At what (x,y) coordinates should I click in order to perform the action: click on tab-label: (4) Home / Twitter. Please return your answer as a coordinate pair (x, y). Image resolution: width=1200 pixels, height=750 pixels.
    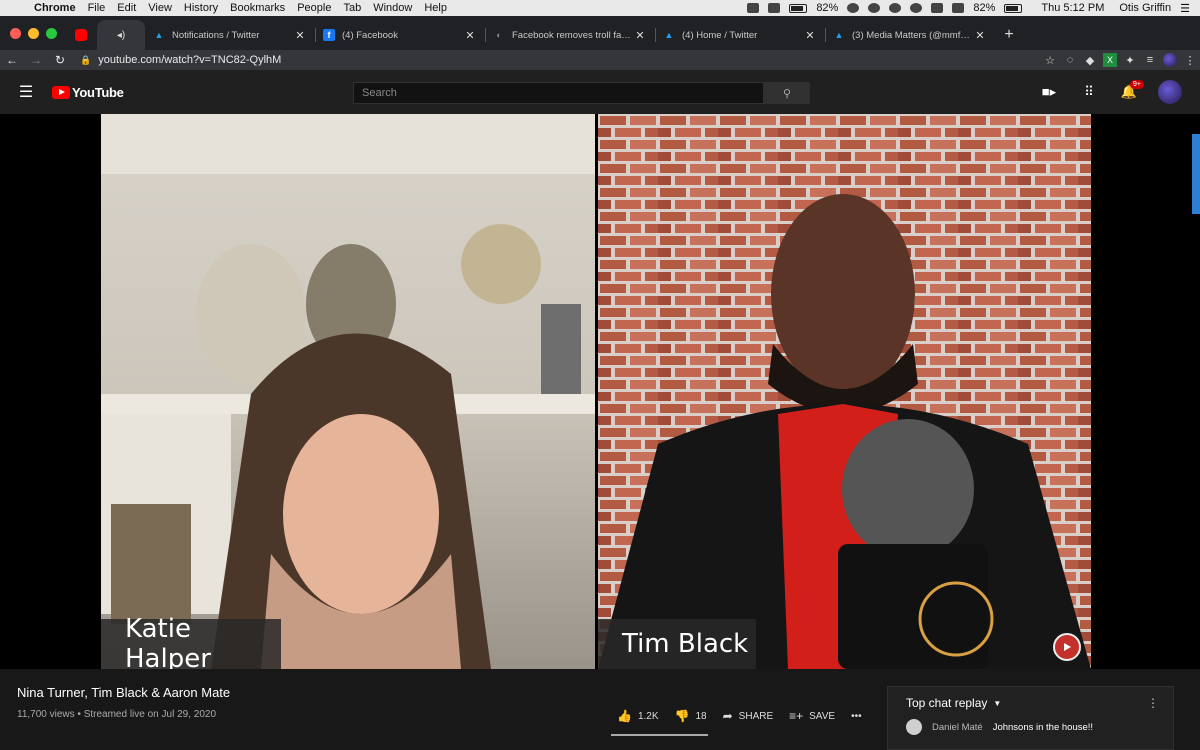
    Looking at the image, I should click on (720, 35).